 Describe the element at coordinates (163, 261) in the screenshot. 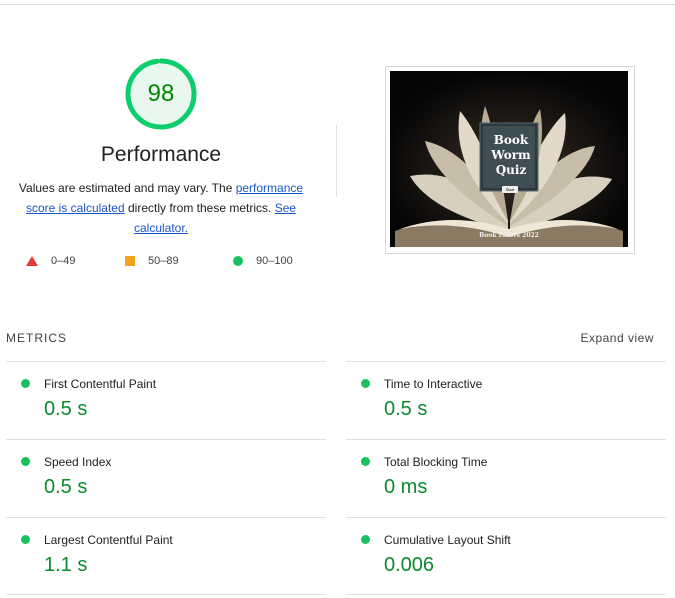

I see `legend-range: 50–89` at that location.